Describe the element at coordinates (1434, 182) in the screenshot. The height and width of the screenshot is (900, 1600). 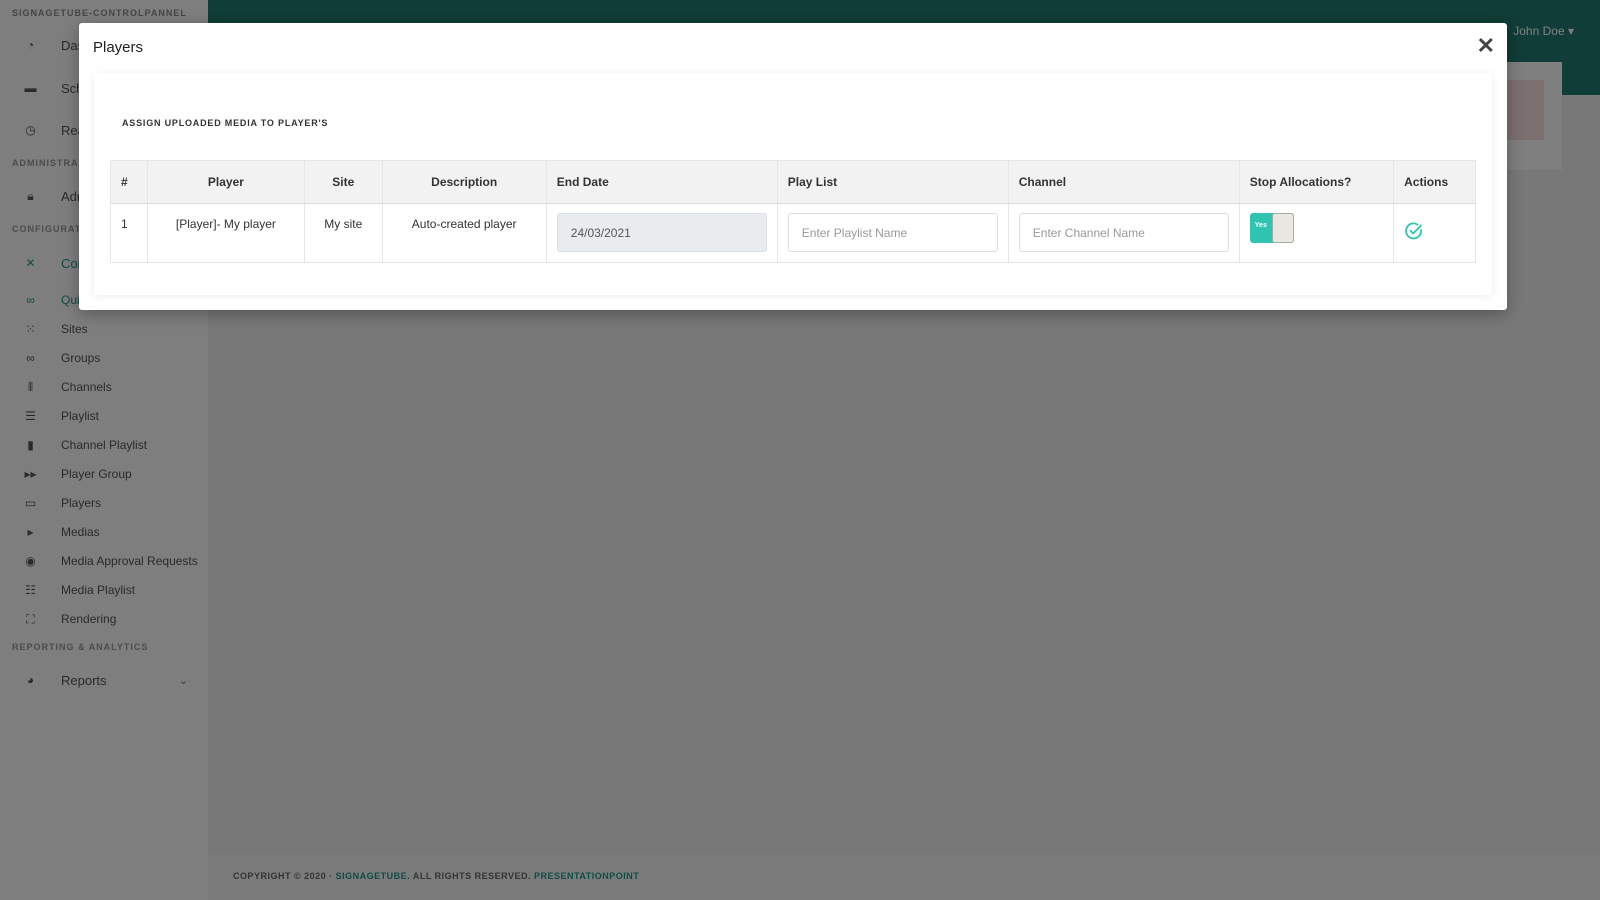
I see `column-header-actions: Actions` at that location.